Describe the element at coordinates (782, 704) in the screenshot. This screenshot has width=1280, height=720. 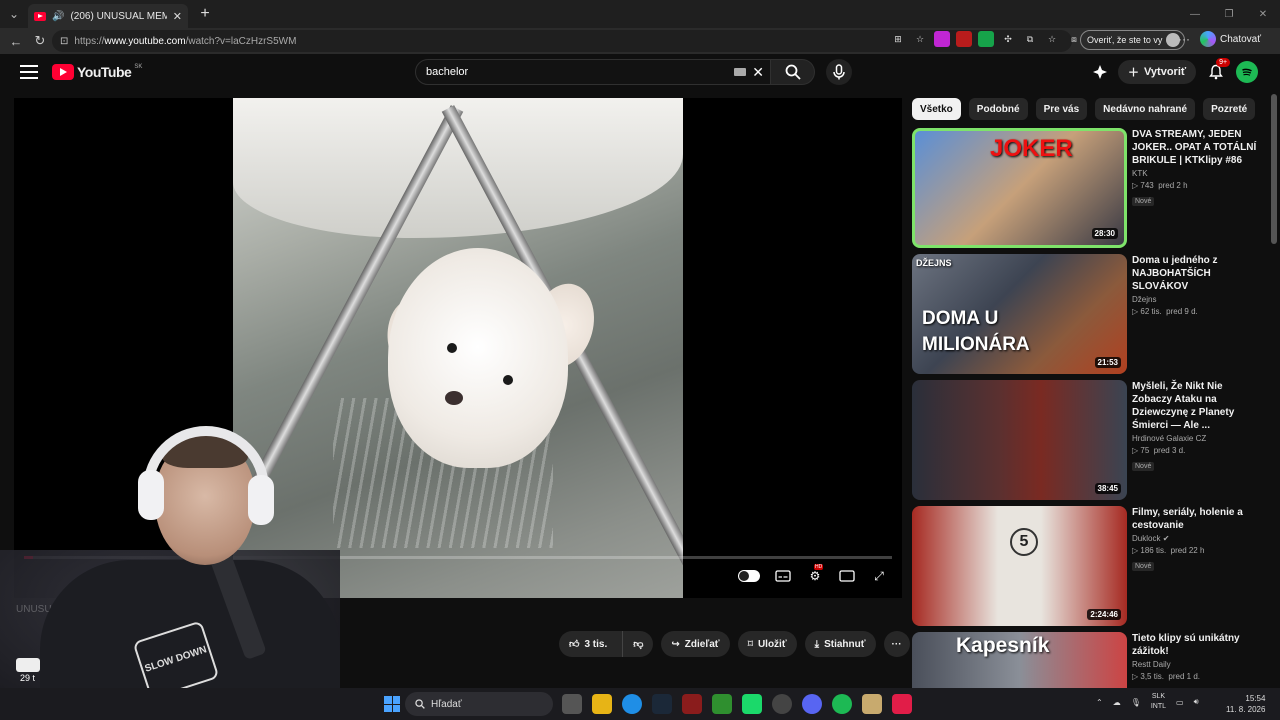
I see `chrome-icon` at that location.